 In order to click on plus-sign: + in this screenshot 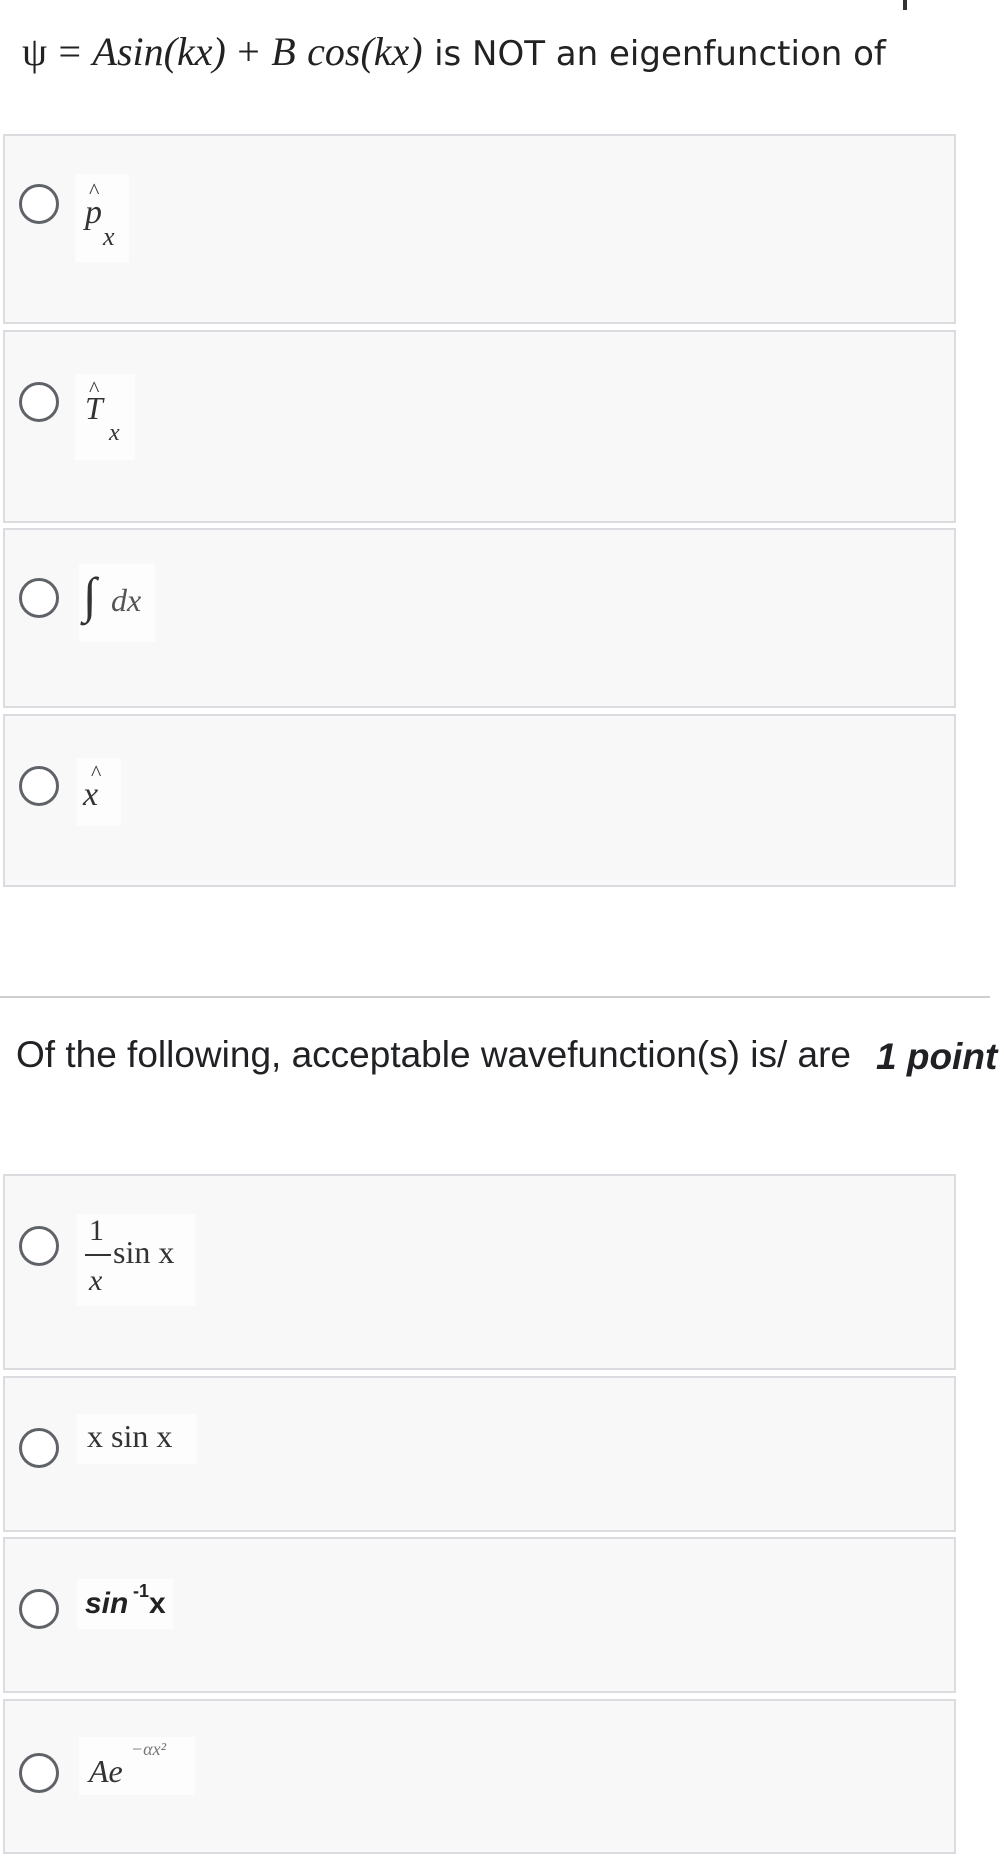, I will do `click(248, 51)`.